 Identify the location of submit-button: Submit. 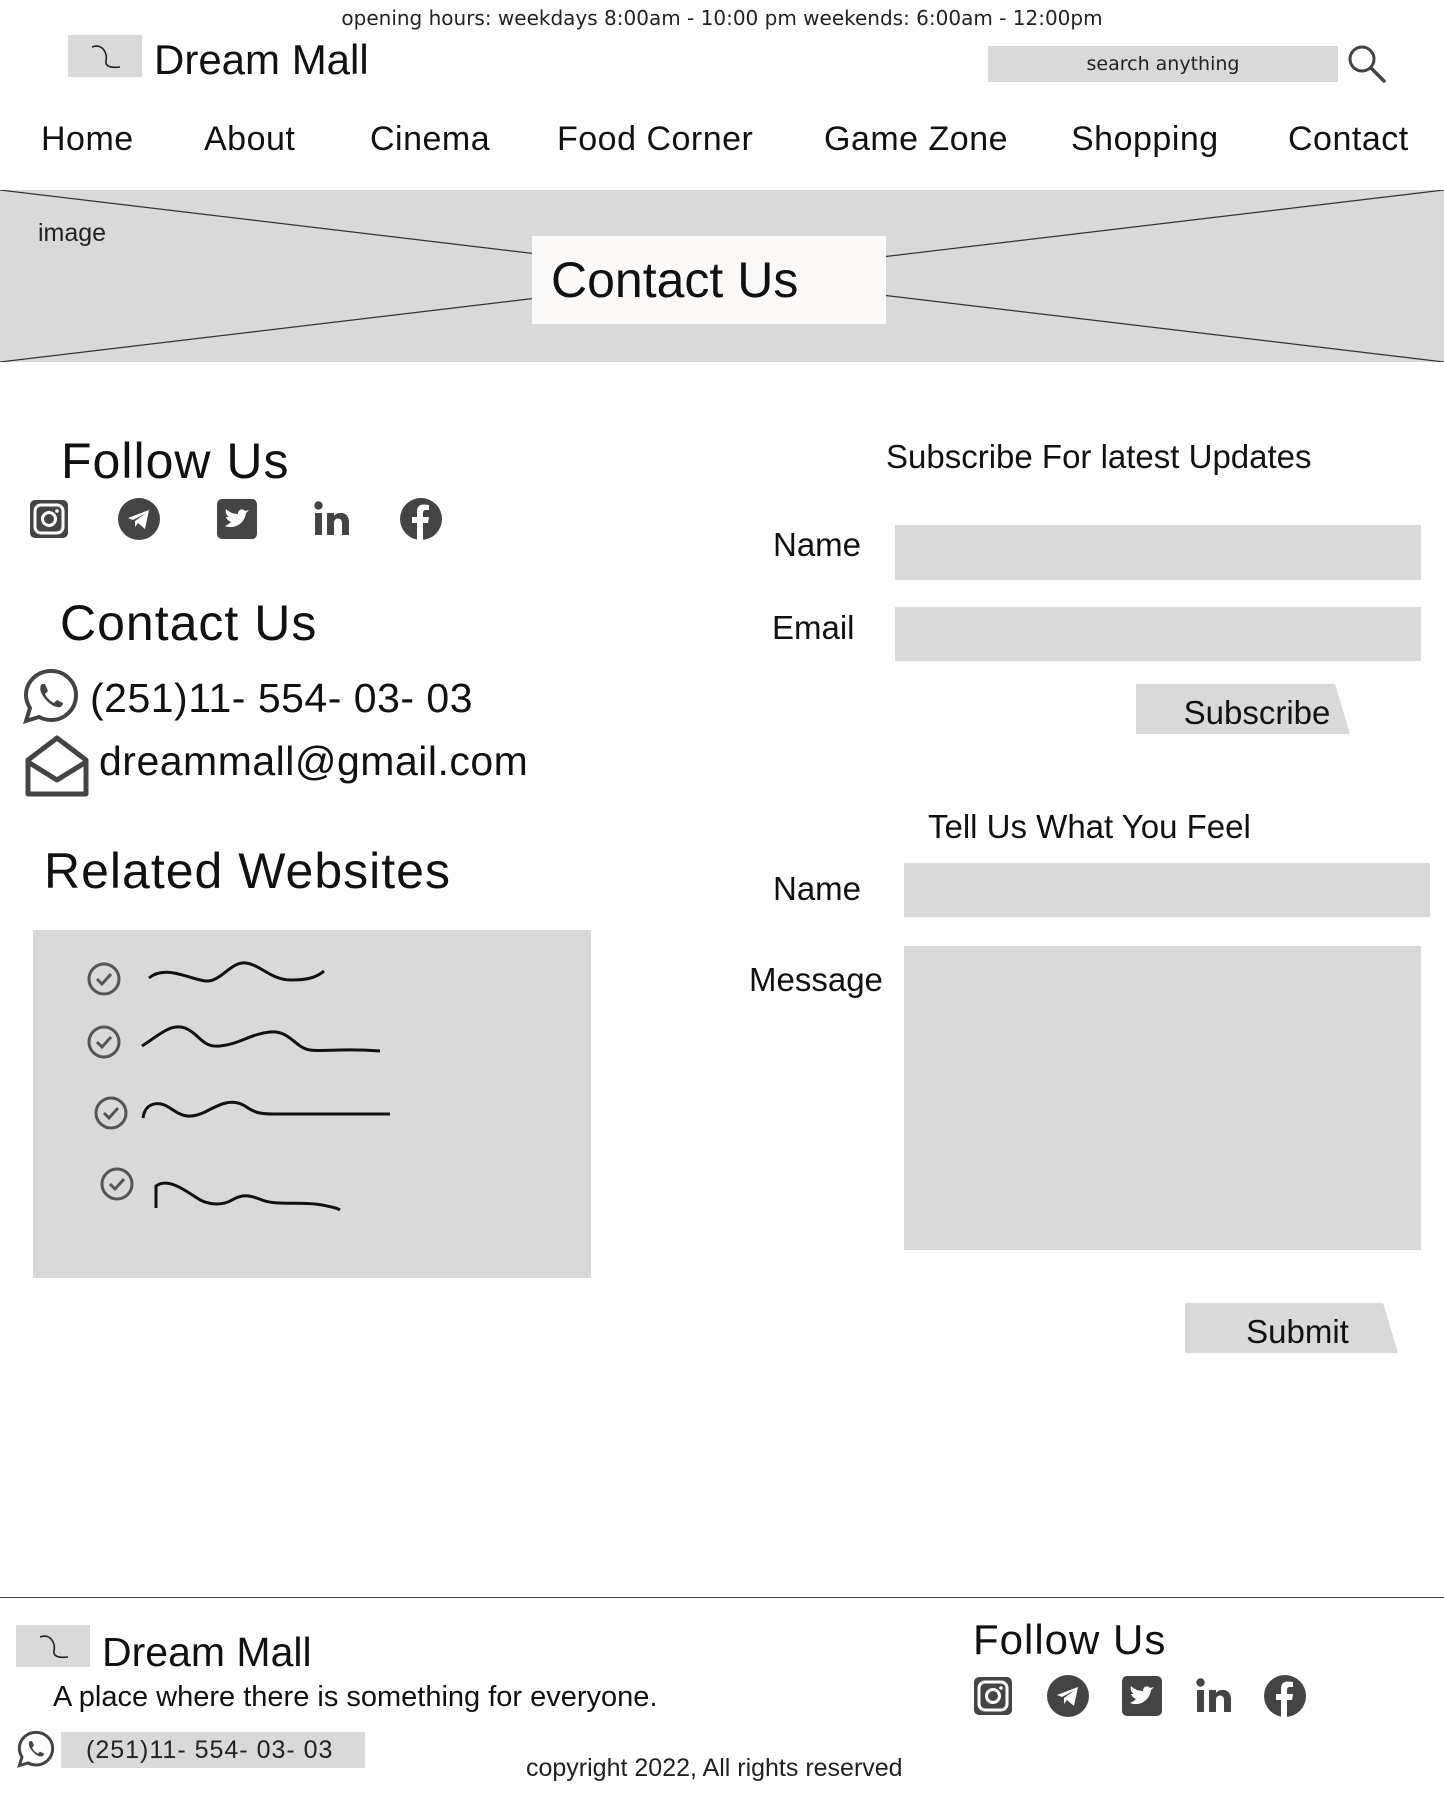
(1291, 1328).